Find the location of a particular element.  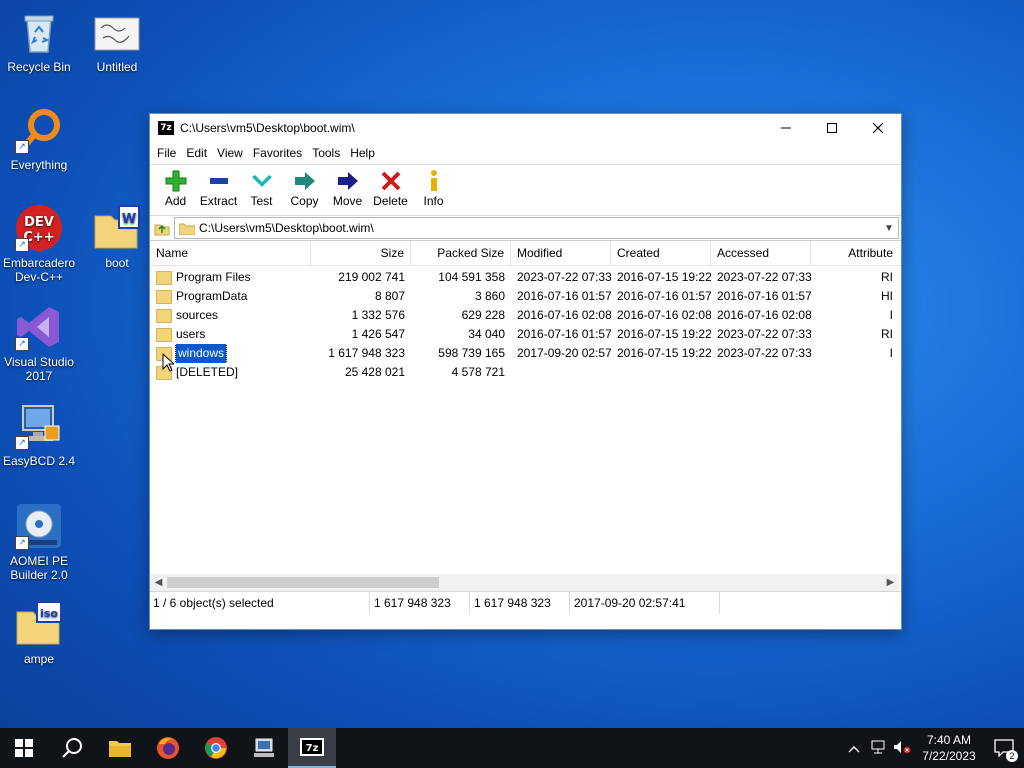

network-icon is located at coordinates (878, 748).